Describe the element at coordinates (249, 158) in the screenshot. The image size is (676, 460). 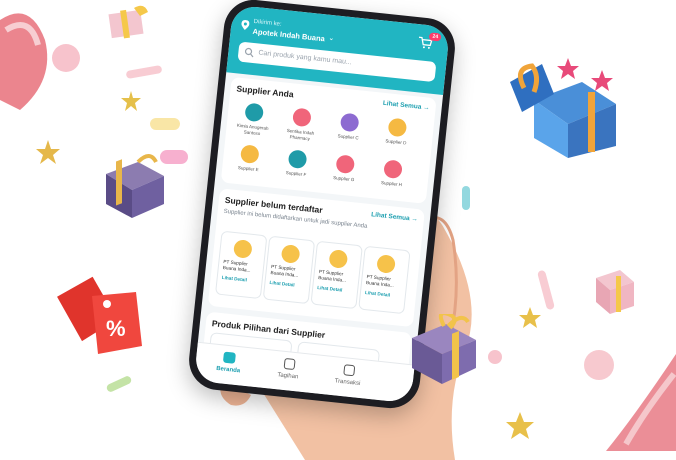
I see `supplier-item: Supplier E` at that location.